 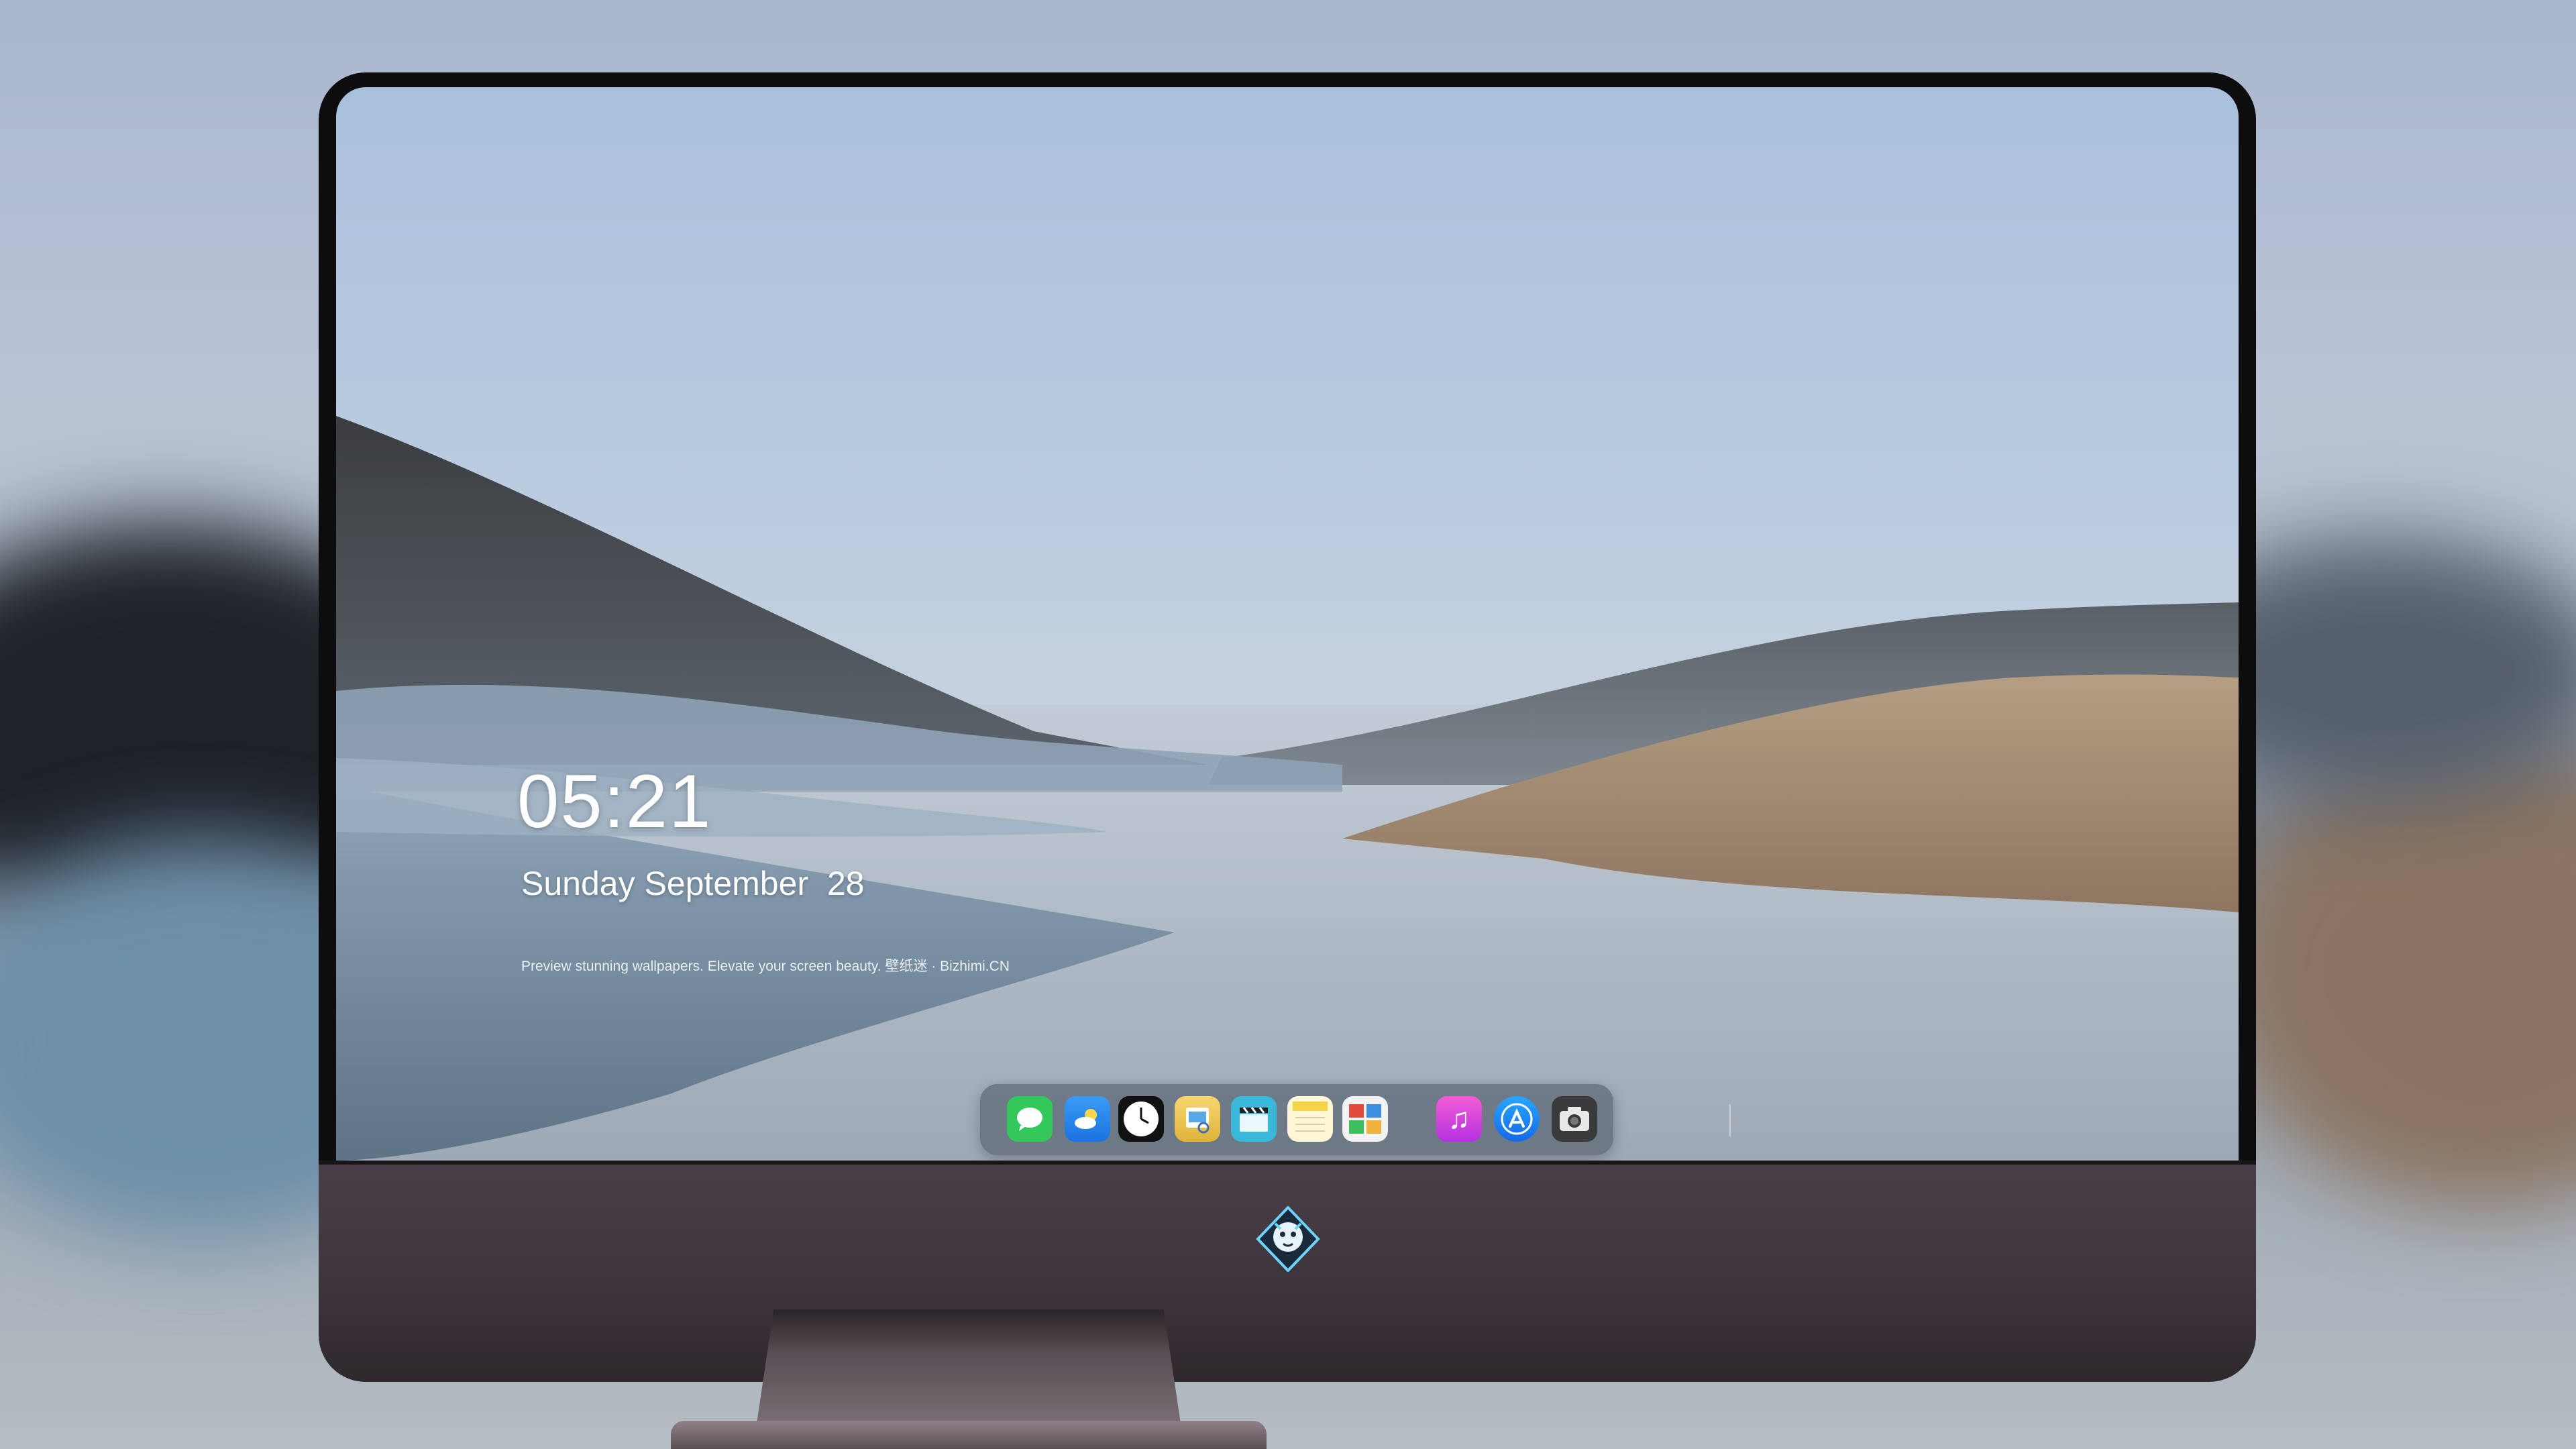 I want to click on music-icon: ♫, so click(x=1459, y=1119).